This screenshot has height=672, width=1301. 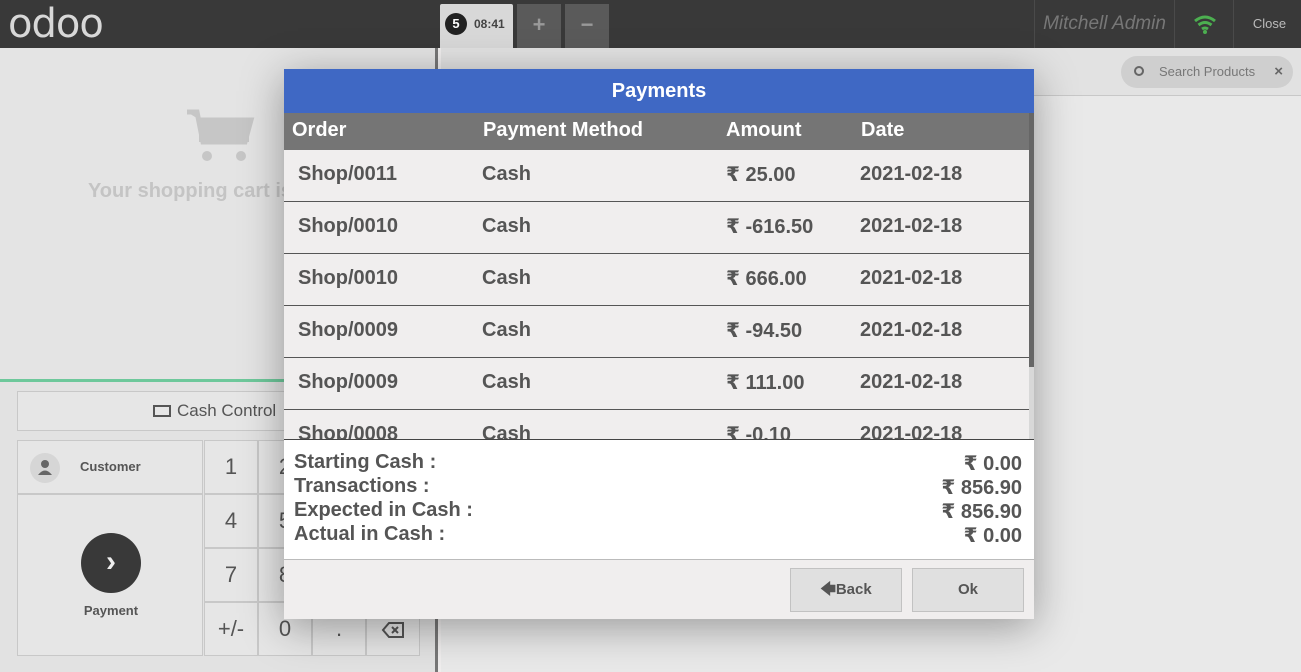 What do you see at coordinates (765, 383) in the screenshot?
I see `cell-amount: ₹ 111.00` at bounding box center [765, 383].